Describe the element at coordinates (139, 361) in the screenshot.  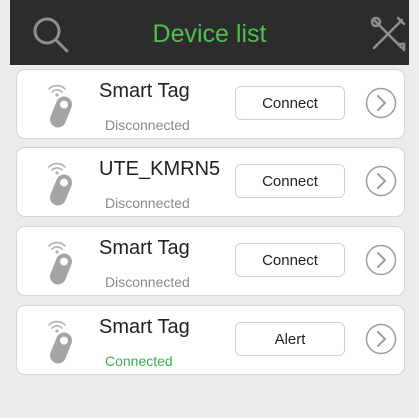
I see `connection-status: Connected` at that location.